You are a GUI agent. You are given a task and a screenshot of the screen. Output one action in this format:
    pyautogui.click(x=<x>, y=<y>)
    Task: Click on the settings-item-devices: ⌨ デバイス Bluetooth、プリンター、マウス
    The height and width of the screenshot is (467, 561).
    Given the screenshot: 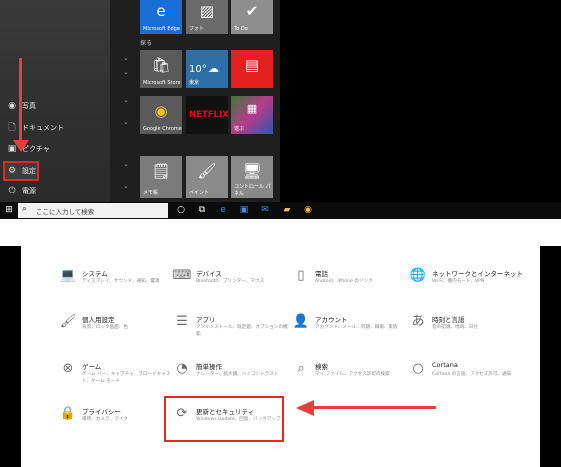 What is the action you would take?
    pyautogui.click(x=232, y=286)
    